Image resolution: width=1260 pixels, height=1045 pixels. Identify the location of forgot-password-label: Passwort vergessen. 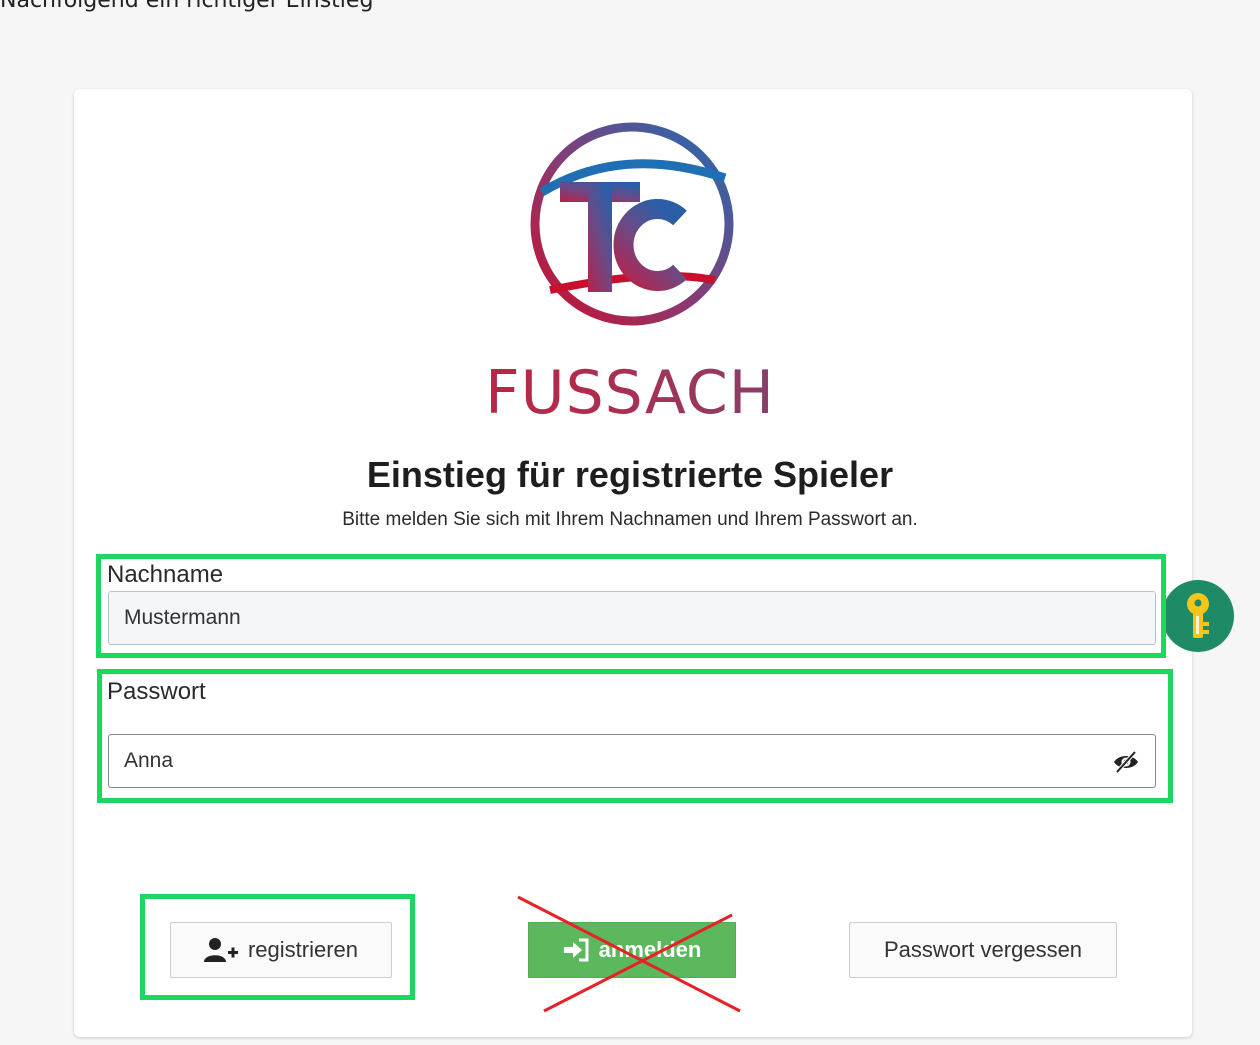
(983, 949).